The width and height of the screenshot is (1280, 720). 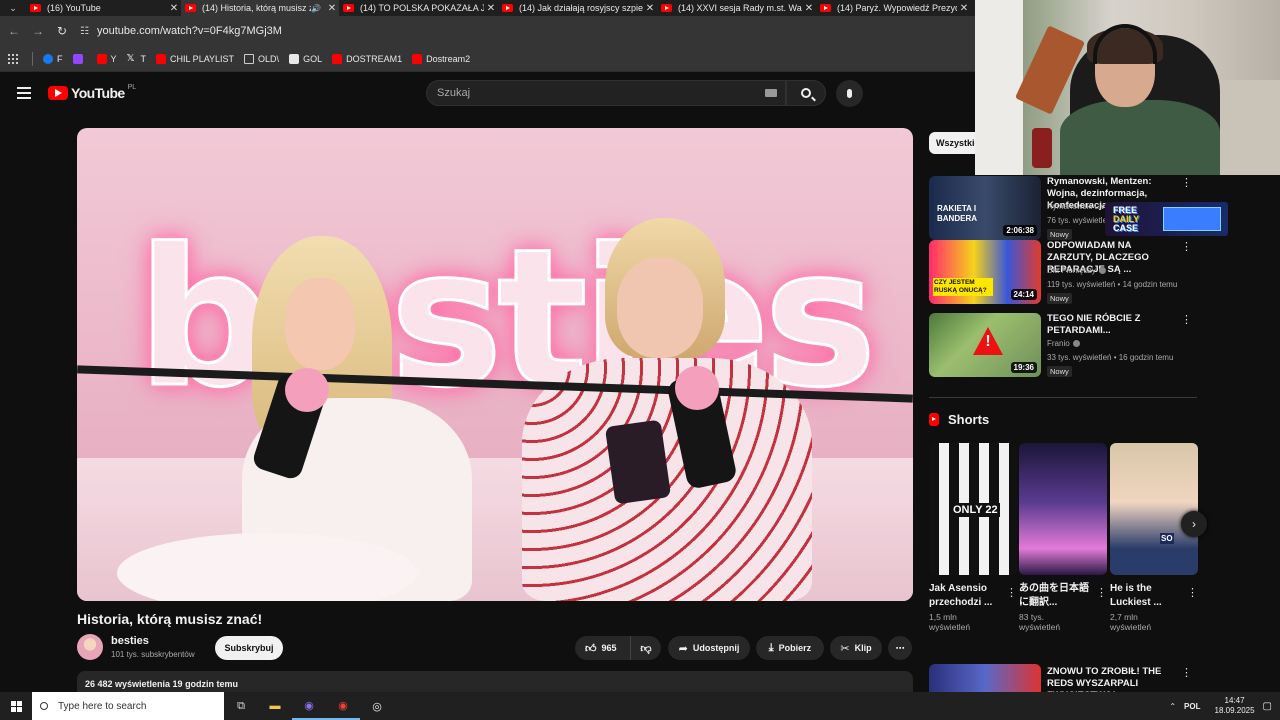 What do you see at coordinates (849, 93) in the screenshot?
I see `voice-search-button` at bounding box center [849, 93].